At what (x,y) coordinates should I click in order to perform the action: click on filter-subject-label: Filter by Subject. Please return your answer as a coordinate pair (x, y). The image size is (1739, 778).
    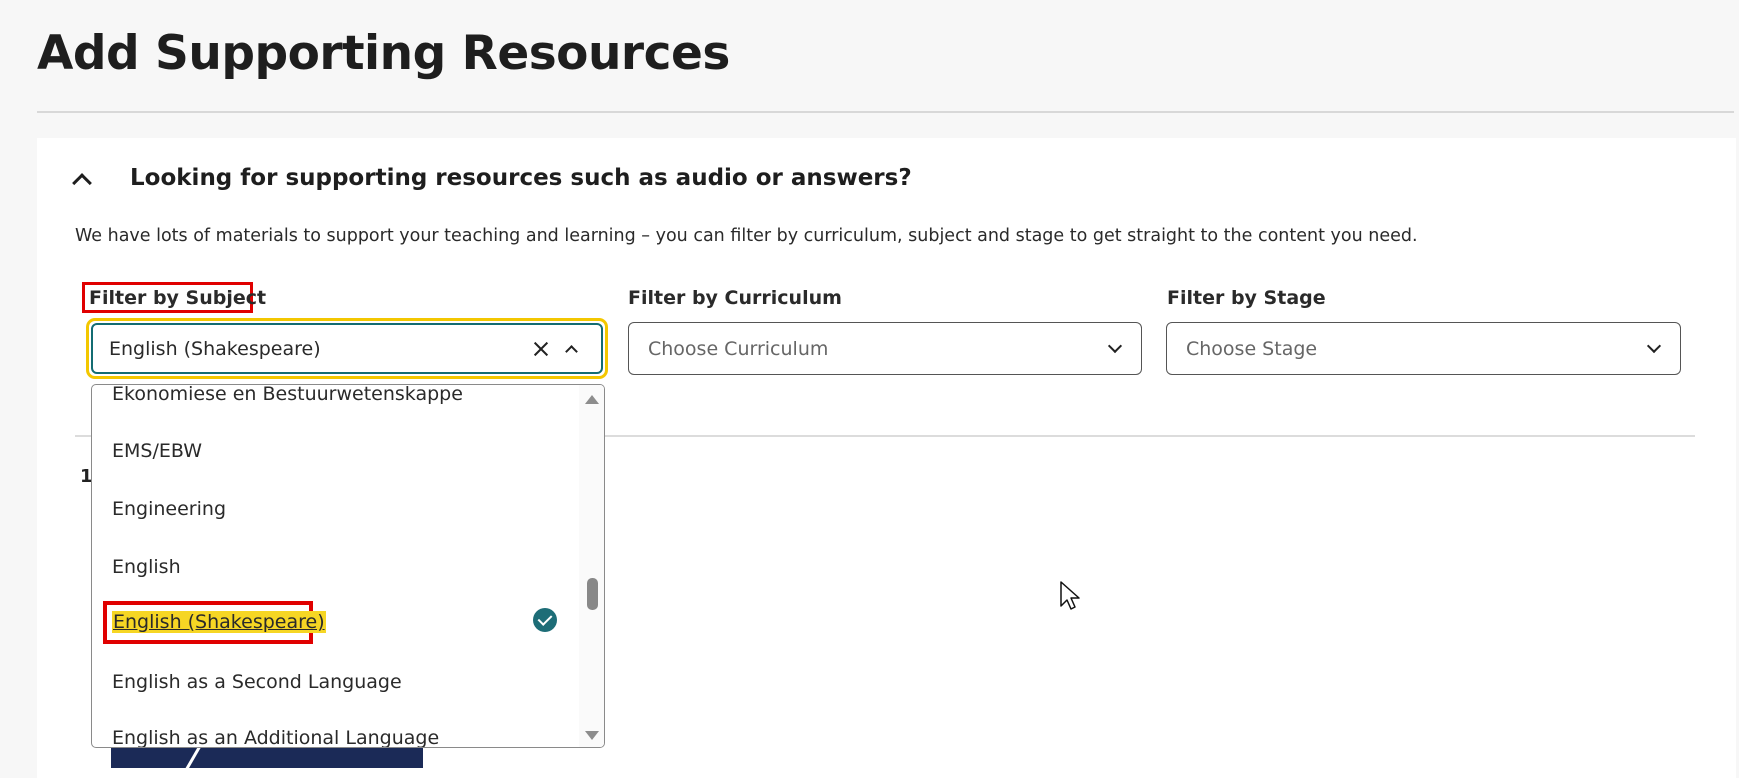
    Looking at the image, I should click on (178, 298).